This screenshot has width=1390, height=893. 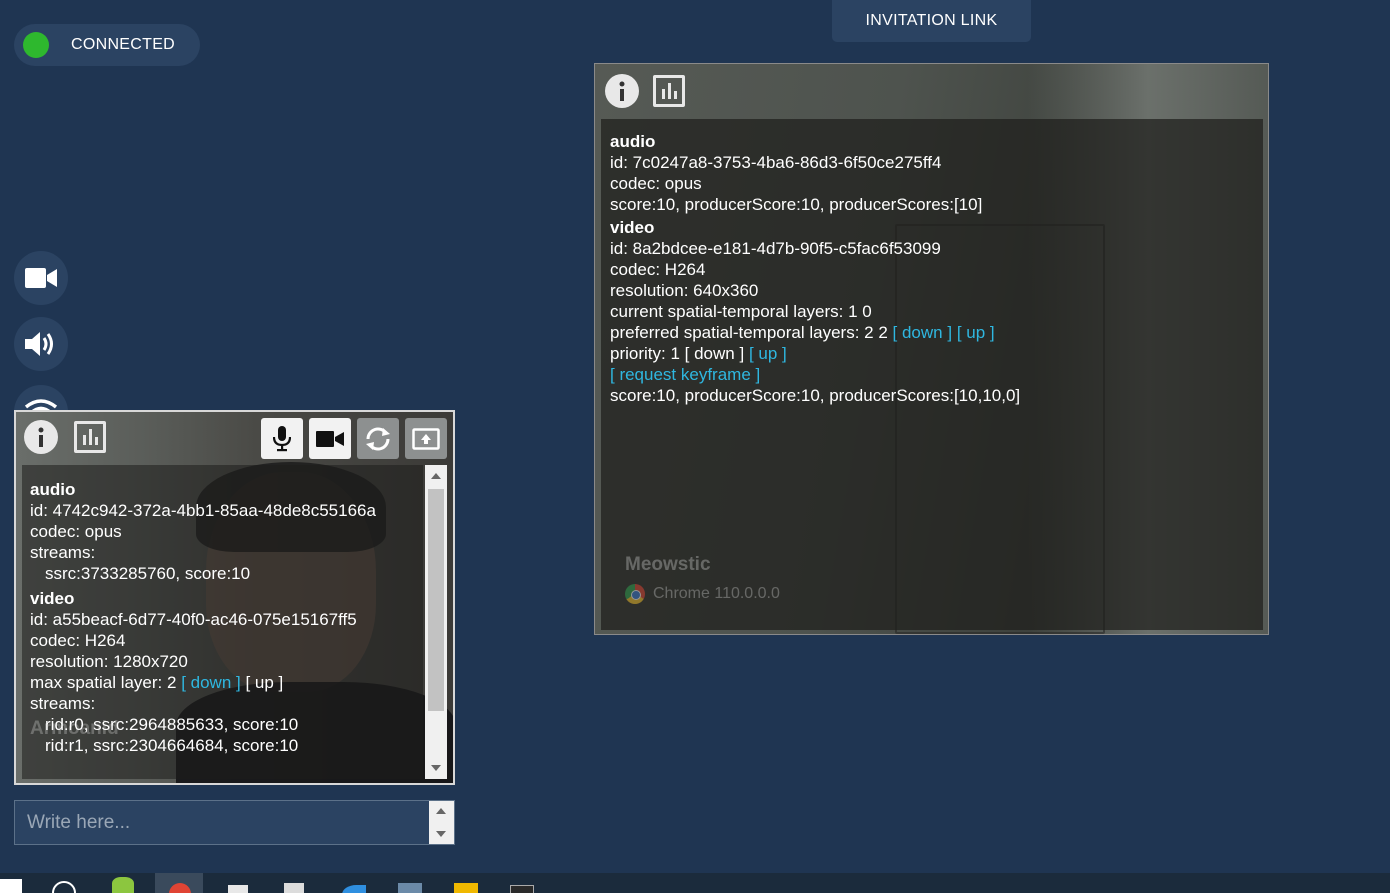 What do you see at coordinates (203, 510) in the screenshot?
I see `audio-id: id: 4742c942-372a-4bb1-85aa-48de8c55166a` at bounding box center [203, 510].